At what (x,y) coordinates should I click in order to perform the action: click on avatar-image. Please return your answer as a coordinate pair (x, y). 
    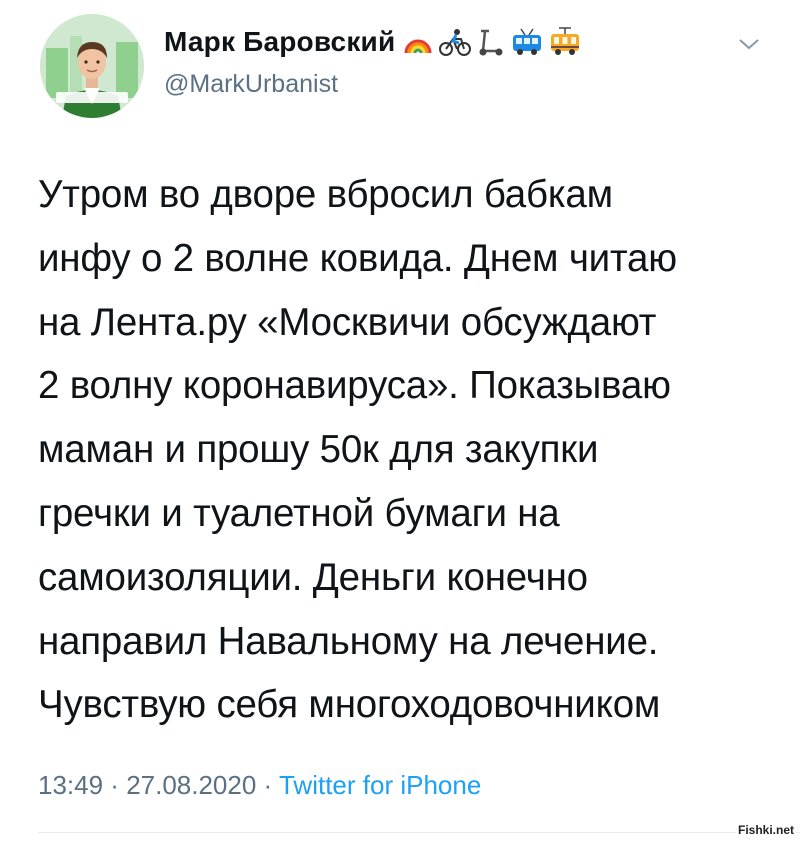
    Looking at the image, I should click on (92, 66).